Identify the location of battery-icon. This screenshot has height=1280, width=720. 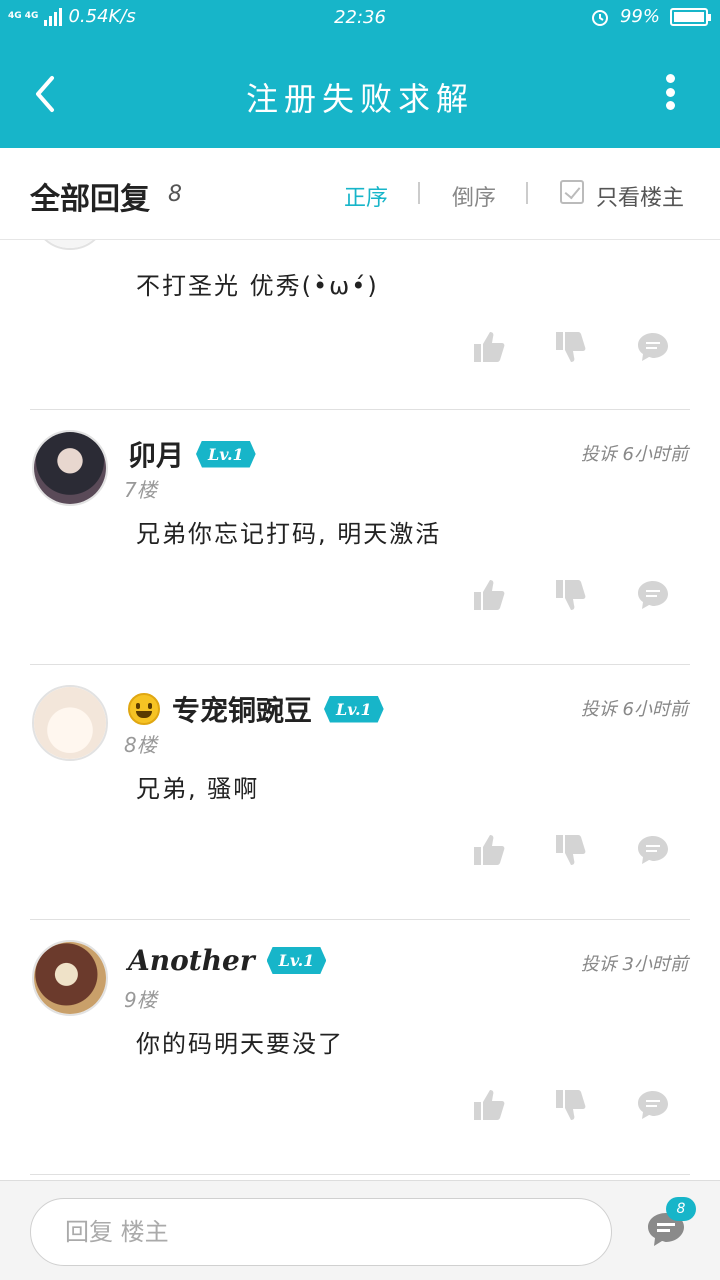
(690, 16).